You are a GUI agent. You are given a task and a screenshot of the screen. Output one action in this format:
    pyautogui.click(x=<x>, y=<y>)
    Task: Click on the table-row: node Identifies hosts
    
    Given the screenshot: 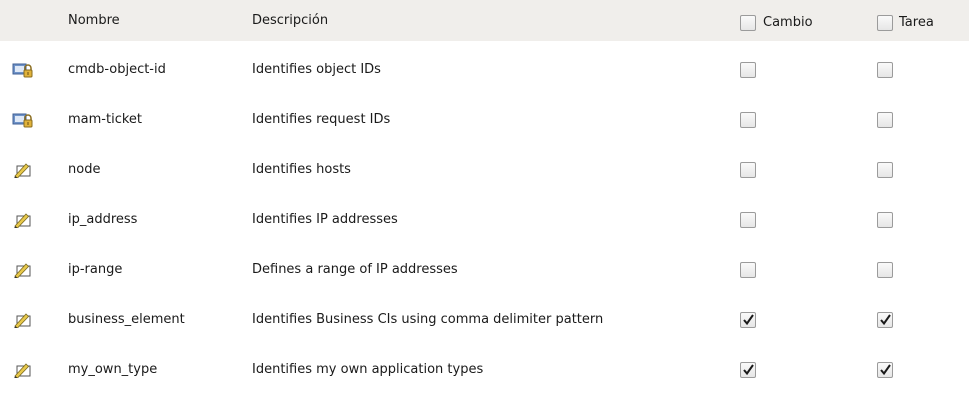 What is the action you would take?
    pyautogui.click(x=484, y=170)
    